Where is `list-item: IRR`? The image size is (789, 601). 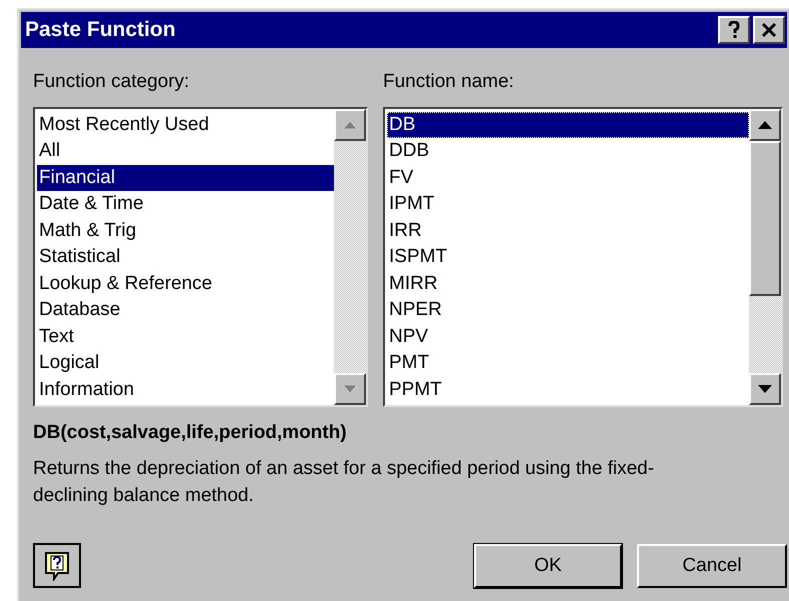 list-item: IRR is located at coordinates (568, 231).